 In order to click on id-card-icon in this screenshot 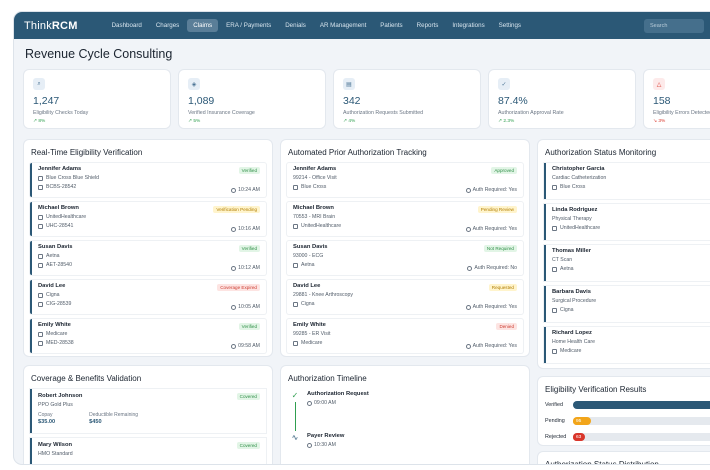, I will do `click(40, 187)`.